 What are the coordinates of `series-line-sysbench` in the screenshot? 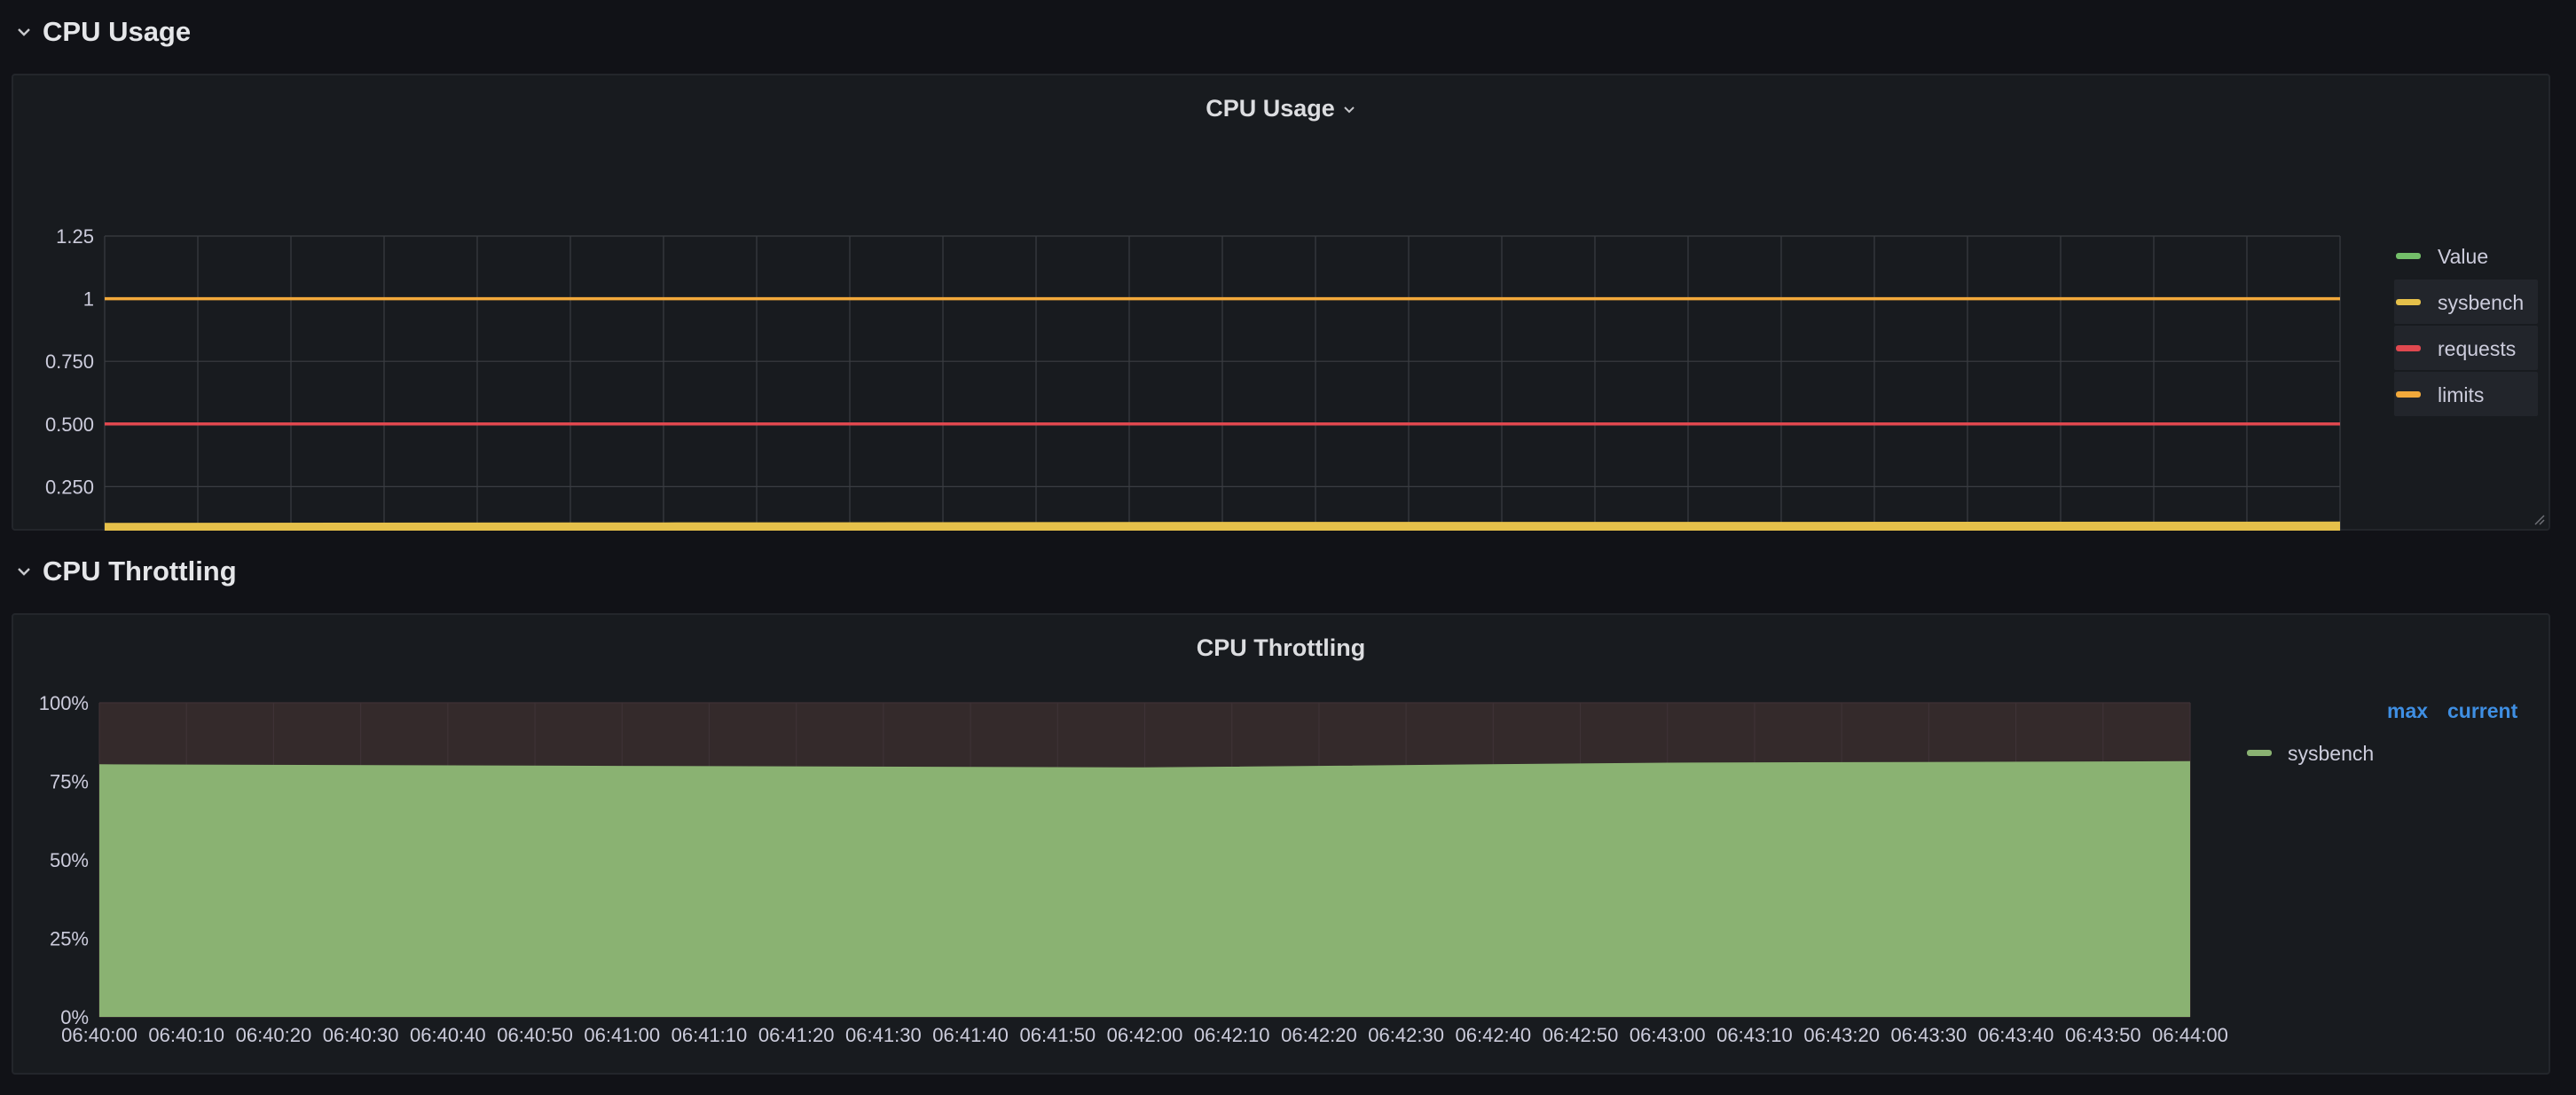 It's located at (1222, 523).